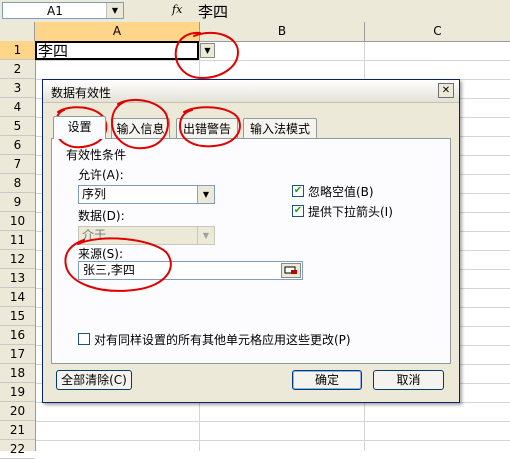  I want to click on column-header-row: A B C, so click(255, 32).